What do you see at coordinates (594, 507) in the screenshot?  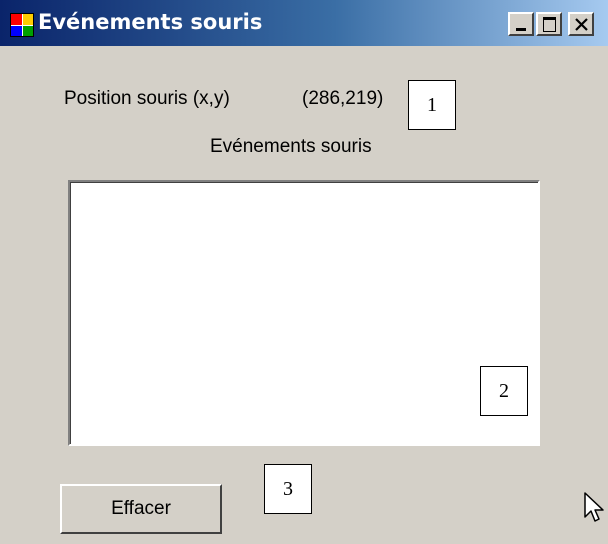 I see `mouse-pointer-icon` at bounding box center [594, 507].